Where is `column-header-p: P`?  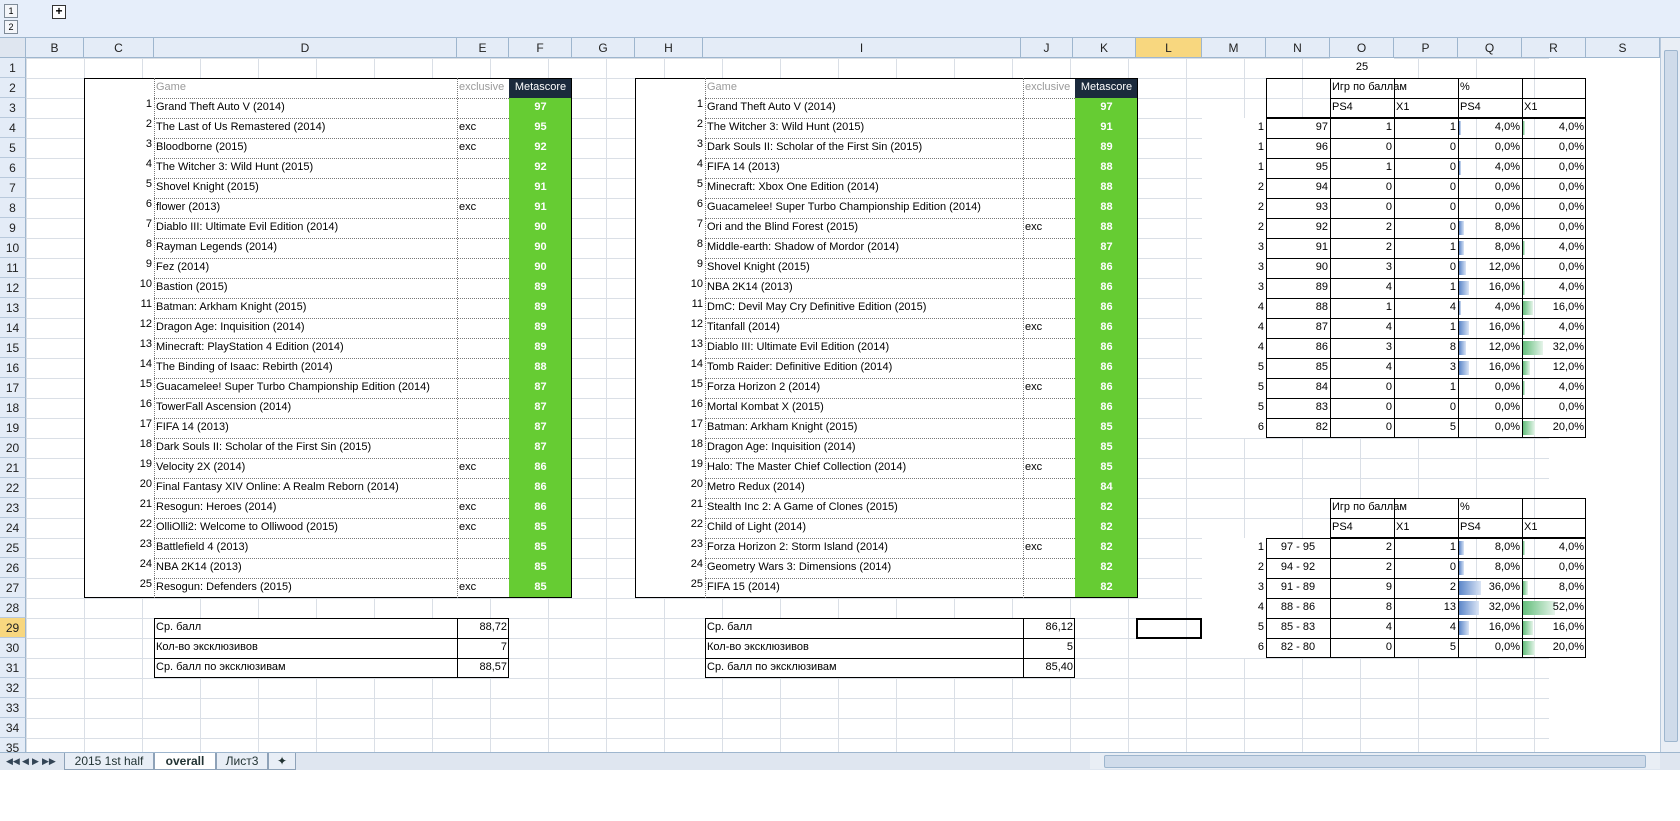 column-header-p: P is located at coordinates (1426, 48).